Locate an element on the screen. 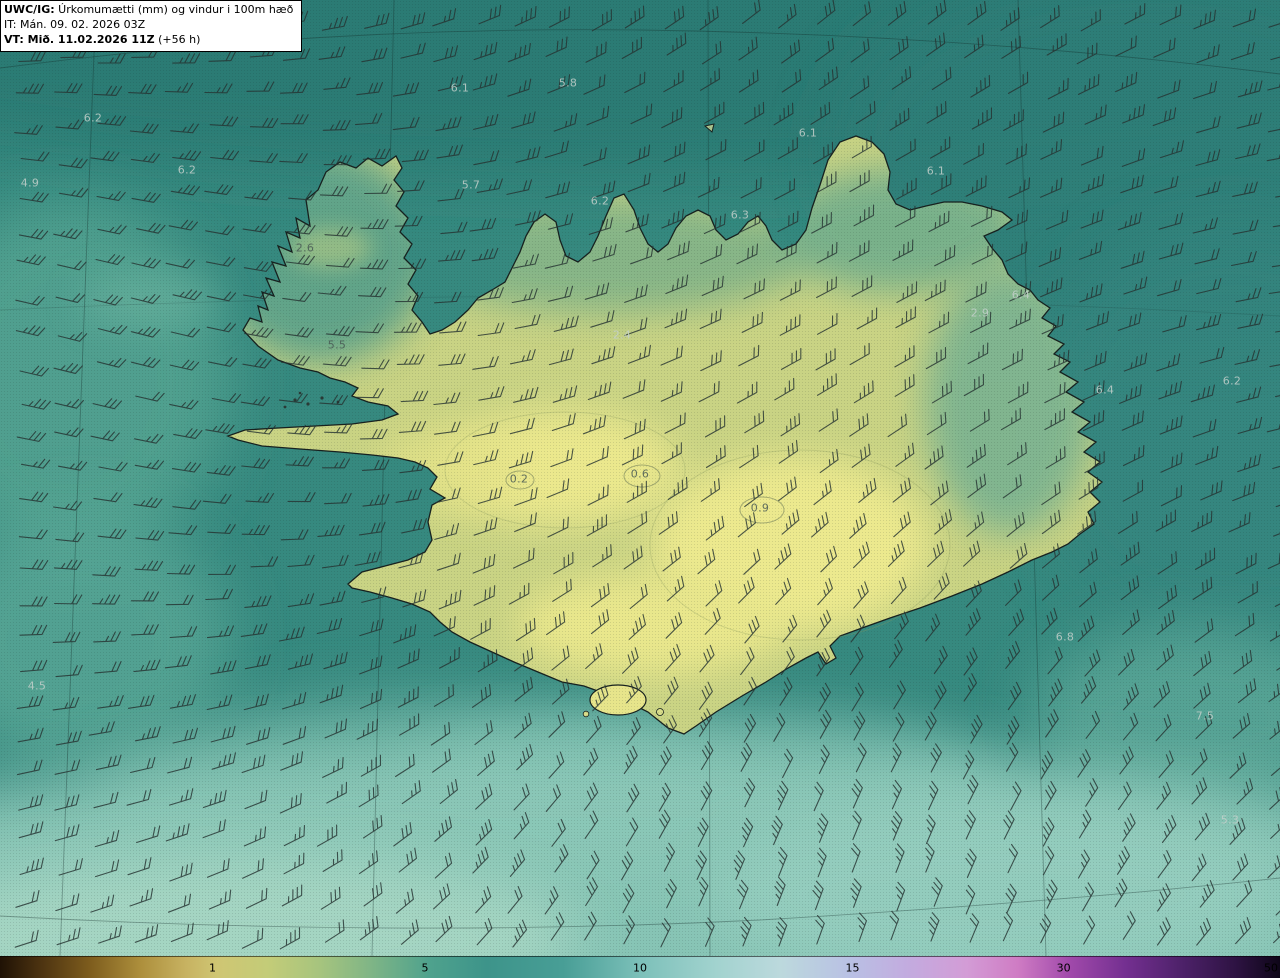 The image size is (1280, 978). colorbar-tick-label: 50 is located at coordinates (1271, 967).